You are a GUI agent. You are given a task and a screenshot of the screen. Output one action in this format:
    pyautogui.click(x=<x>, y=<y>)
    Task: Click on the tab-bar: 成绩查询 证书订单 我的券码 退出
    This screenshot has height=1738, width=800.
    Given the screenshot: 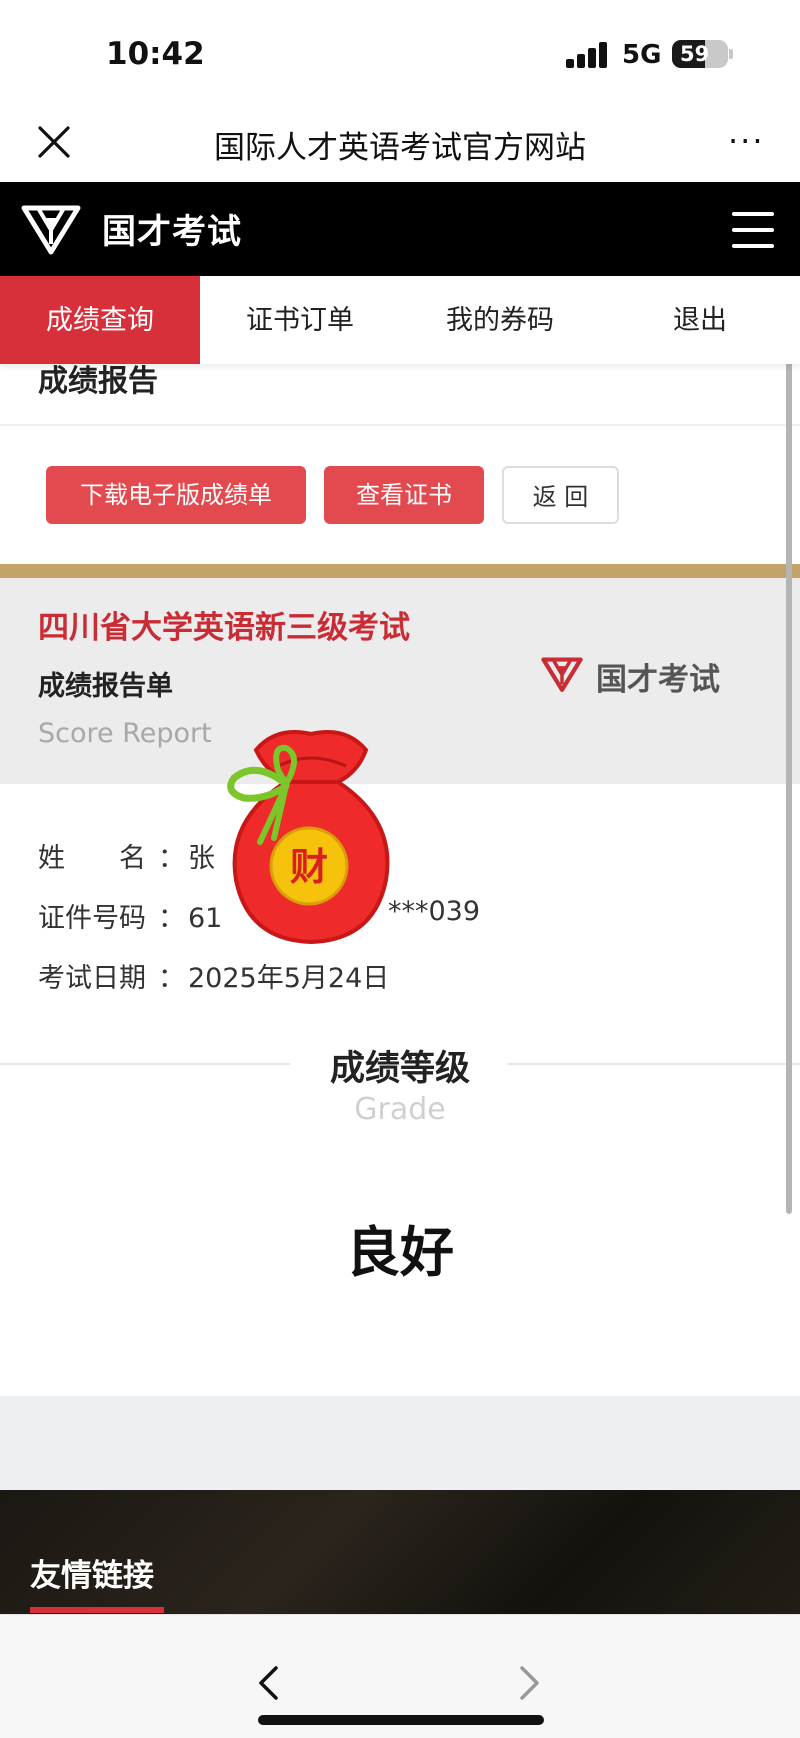 What is the action you would take?
    pyautogui.click(x=400, y=320)
    